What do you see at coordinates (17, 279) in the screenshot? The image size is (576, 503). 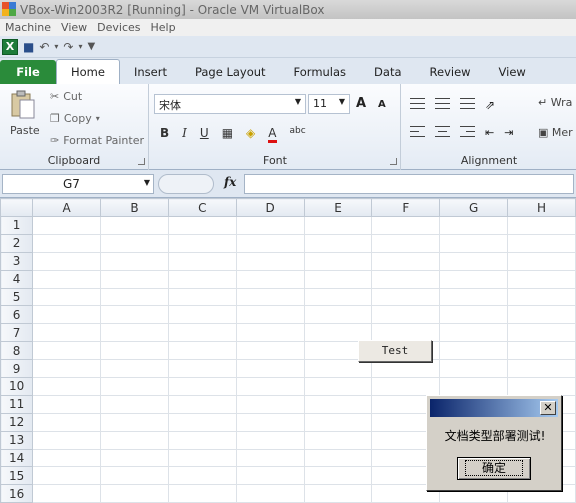 I see `row-header: 4` at bounding box center [17, 279].